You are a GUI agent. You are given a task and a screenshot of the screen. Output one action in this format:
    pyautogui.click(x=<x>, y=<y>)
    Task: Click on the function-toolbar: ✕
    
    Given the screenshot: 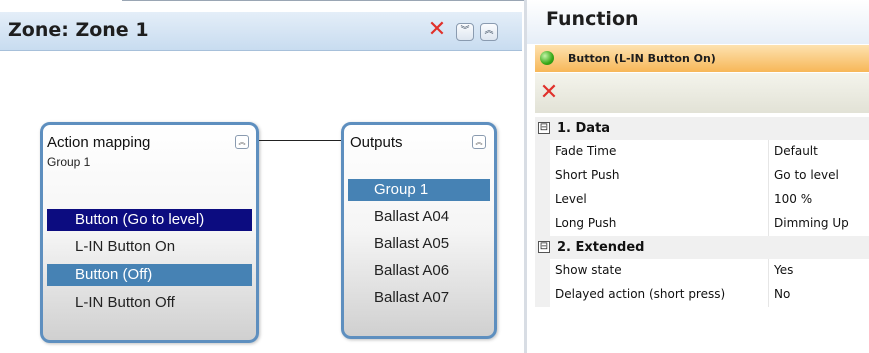 What is the action you would take?
    pyautogui.click(x=702, y=93)
    